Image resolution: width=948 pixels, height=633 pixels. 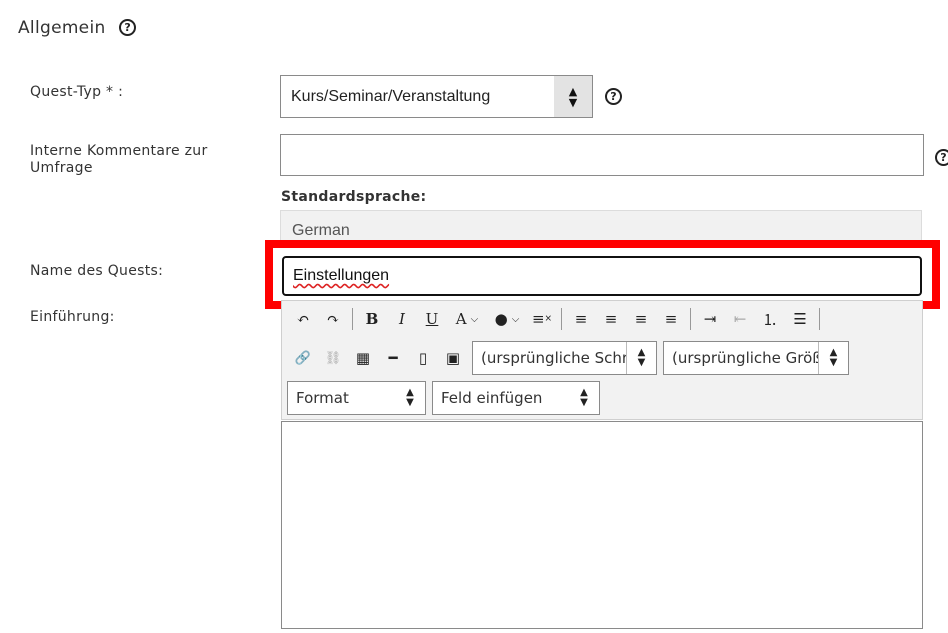 I want to click on toolbar-row-1: ↶ ↷ B I U A ⌵ ● ⌵ ≡ × ≡ ≡ ≡ ≡ ⇥ ⇤ ⒈ ☰, so click(x=556, y=319).